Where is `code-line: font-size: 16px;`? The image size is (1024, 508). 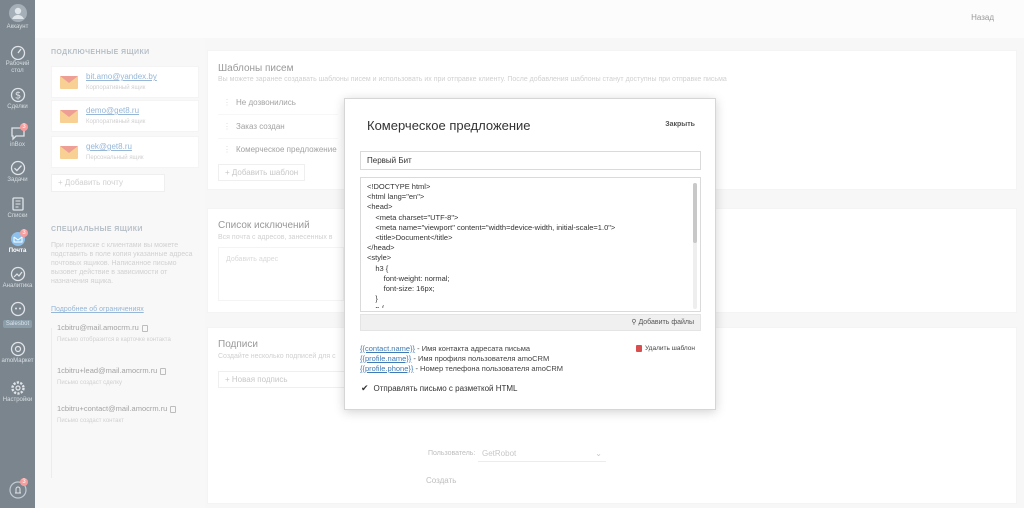 code-line: font-size: 16px; is located at coordinates (401, 289).